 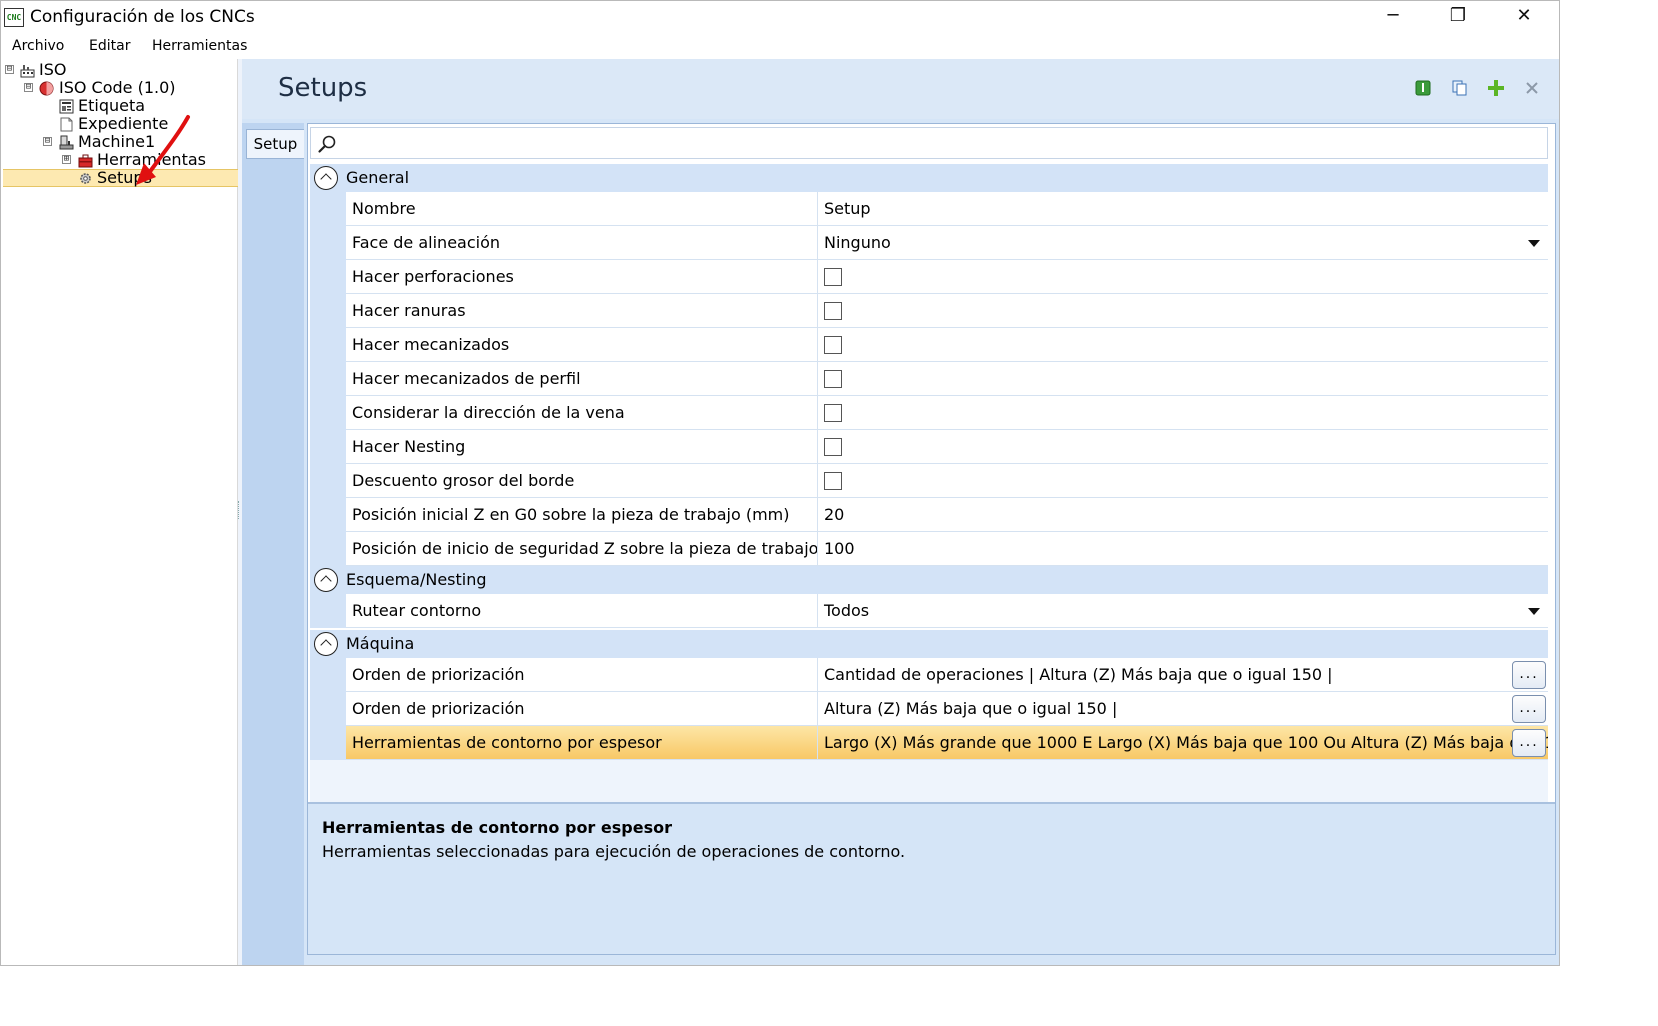 I want to click on delete-icon, so click(x=1532, y=88).